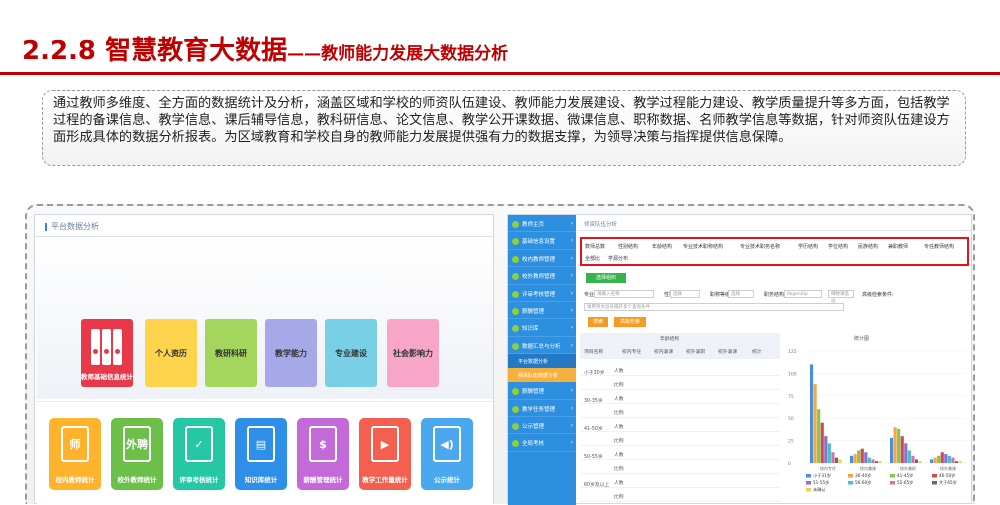  What do you see at coordinates (500, 73) in the screenshot?
I see `title-underline` at bounding box center [500, 73].